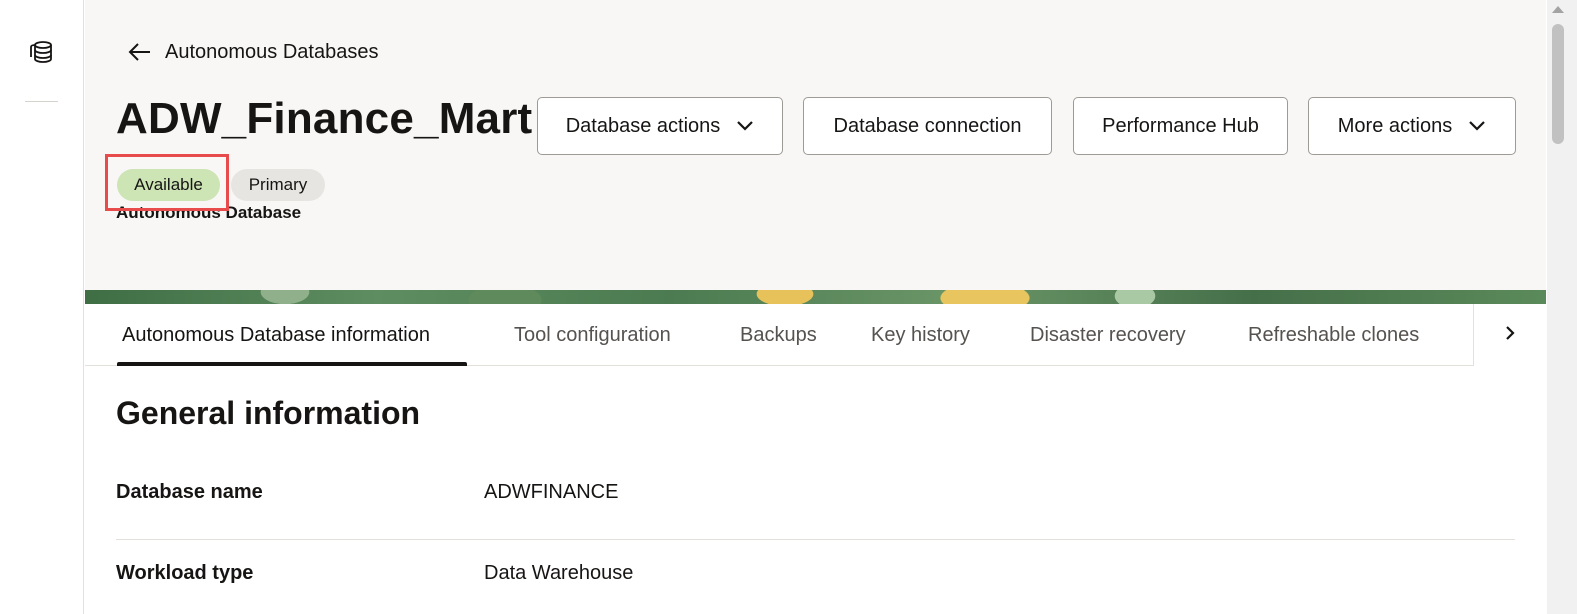 Image resolution: width=1577 pixels, height=614 pixels. Describe the element at coordinates (292, 364) in the screenshot. I see `active-tab-indicator` at that location.